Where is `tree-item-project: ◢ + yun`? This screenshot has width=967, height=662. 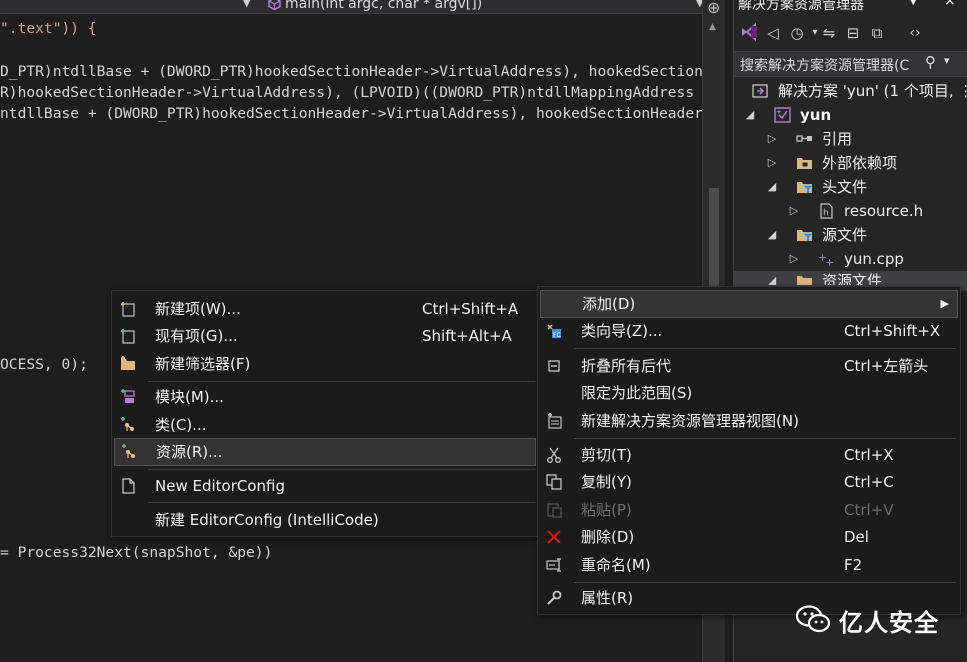 tree-item-project: ◢ + yun is located at coordinates (850, 115).